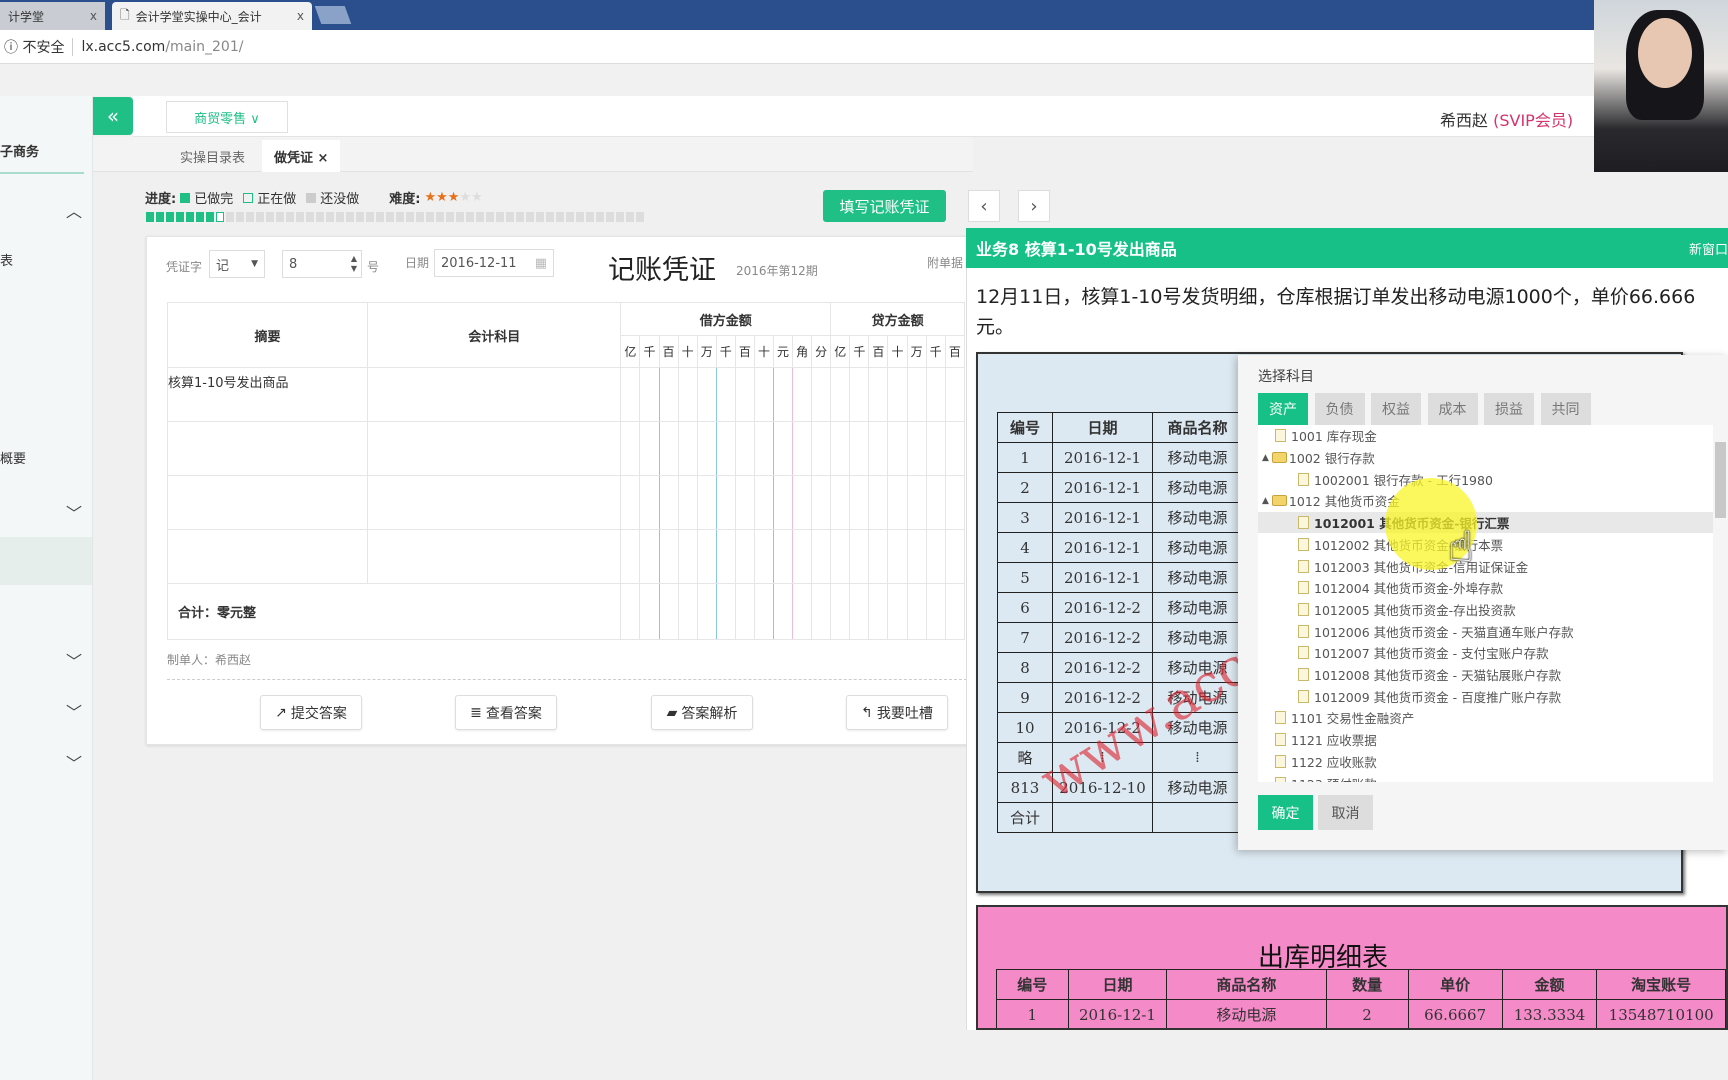  Describe the element at coordinates (227, 117) in the screenshot. I see `industry-dropdown: 商贸零售 ∨` at that location.